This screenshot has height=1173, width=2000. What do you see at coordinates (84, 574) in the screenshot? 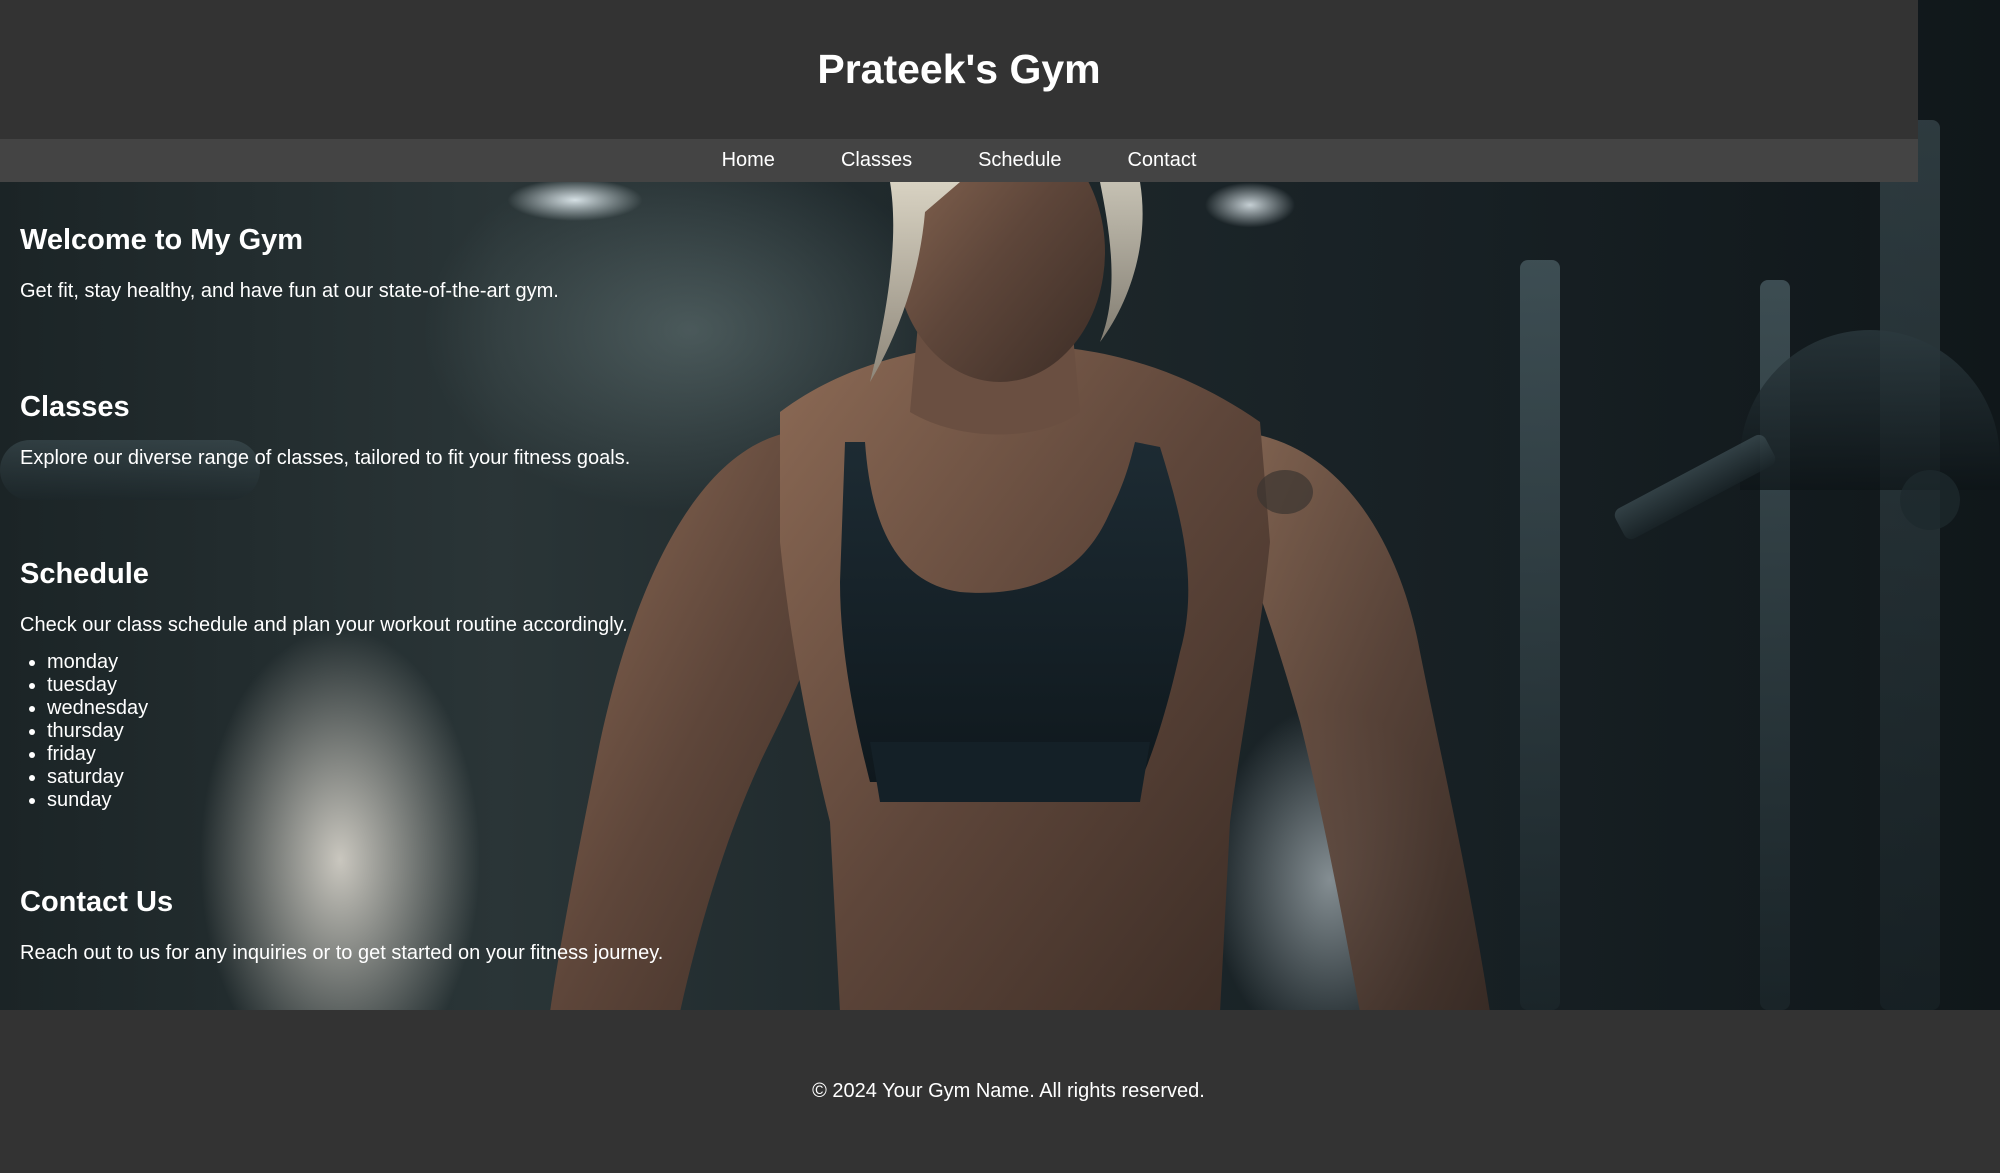
I see `schedule-heading: Schedule` at bounding box center [84, 574].